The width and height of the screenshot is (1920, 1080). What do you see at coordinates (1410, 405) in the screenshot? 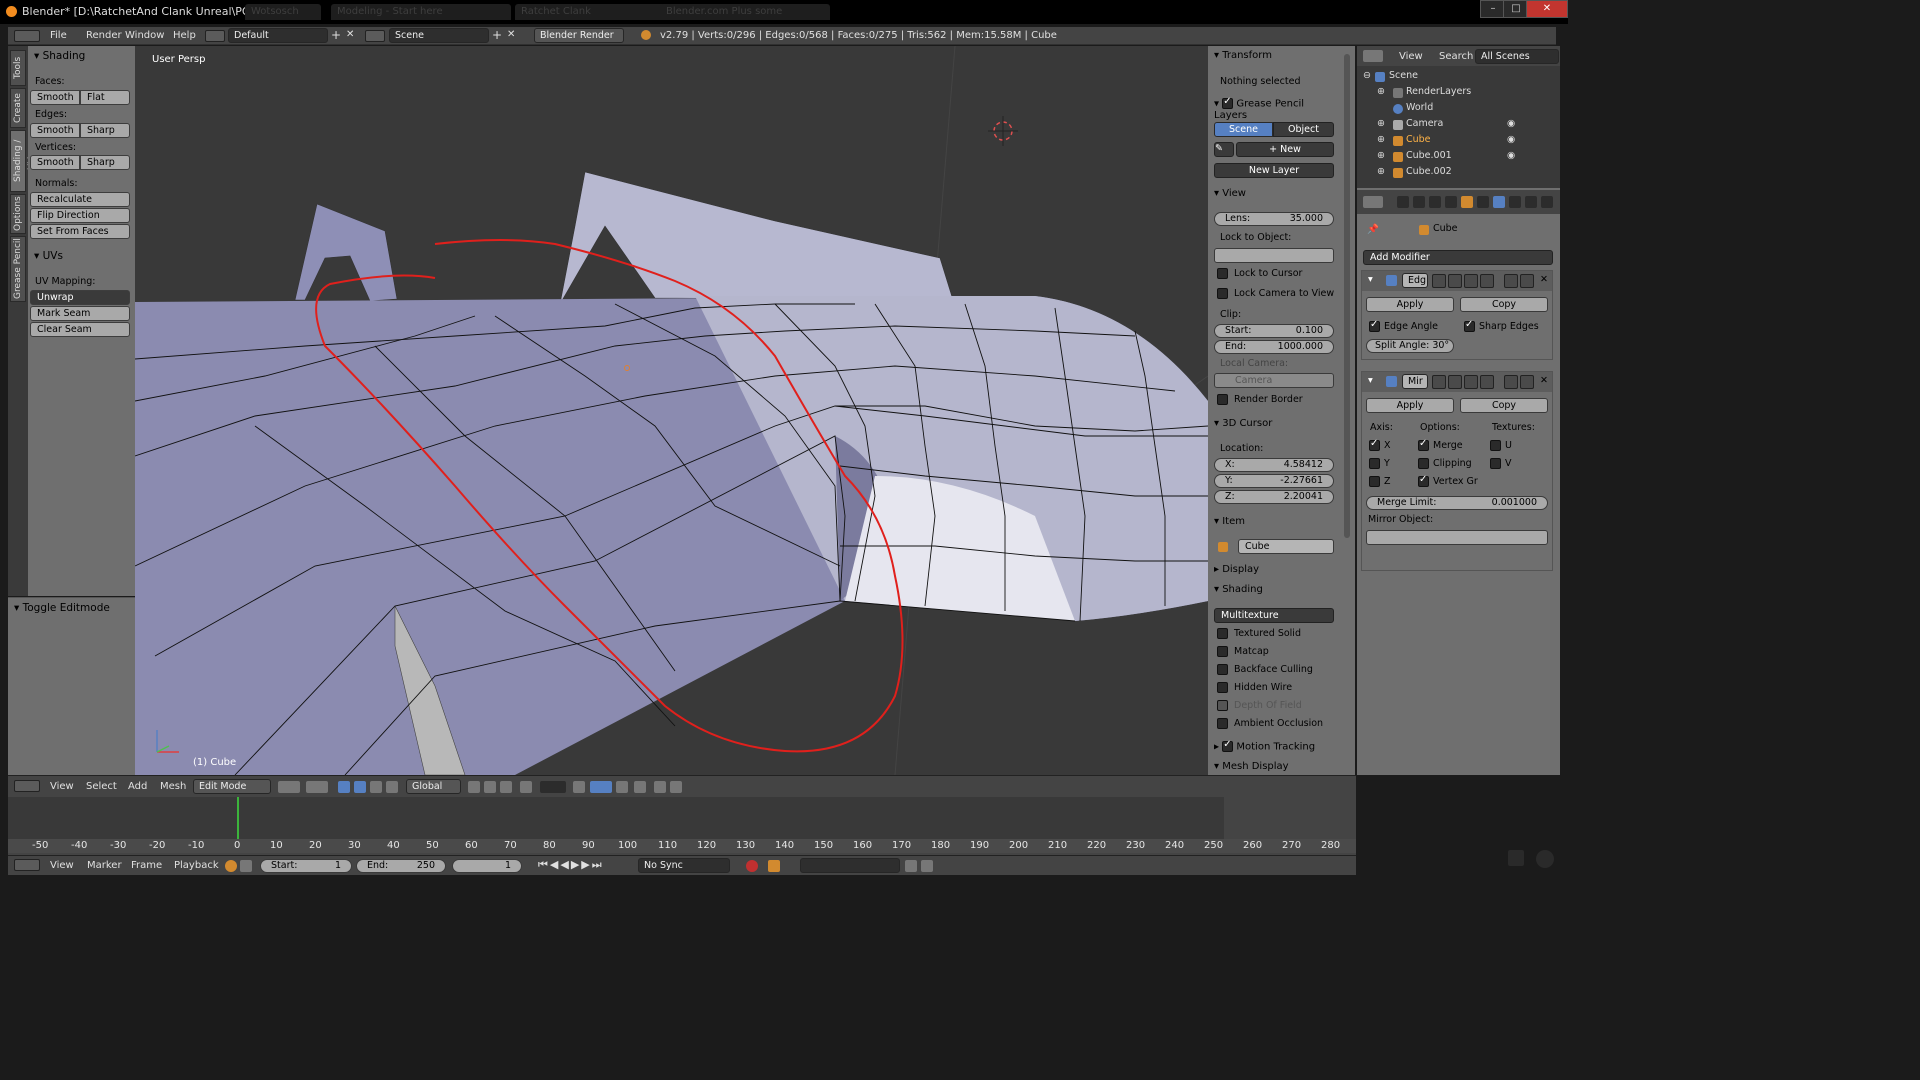
I see `mirror-apply-button: Apply` at bounding box center [1410, 405].